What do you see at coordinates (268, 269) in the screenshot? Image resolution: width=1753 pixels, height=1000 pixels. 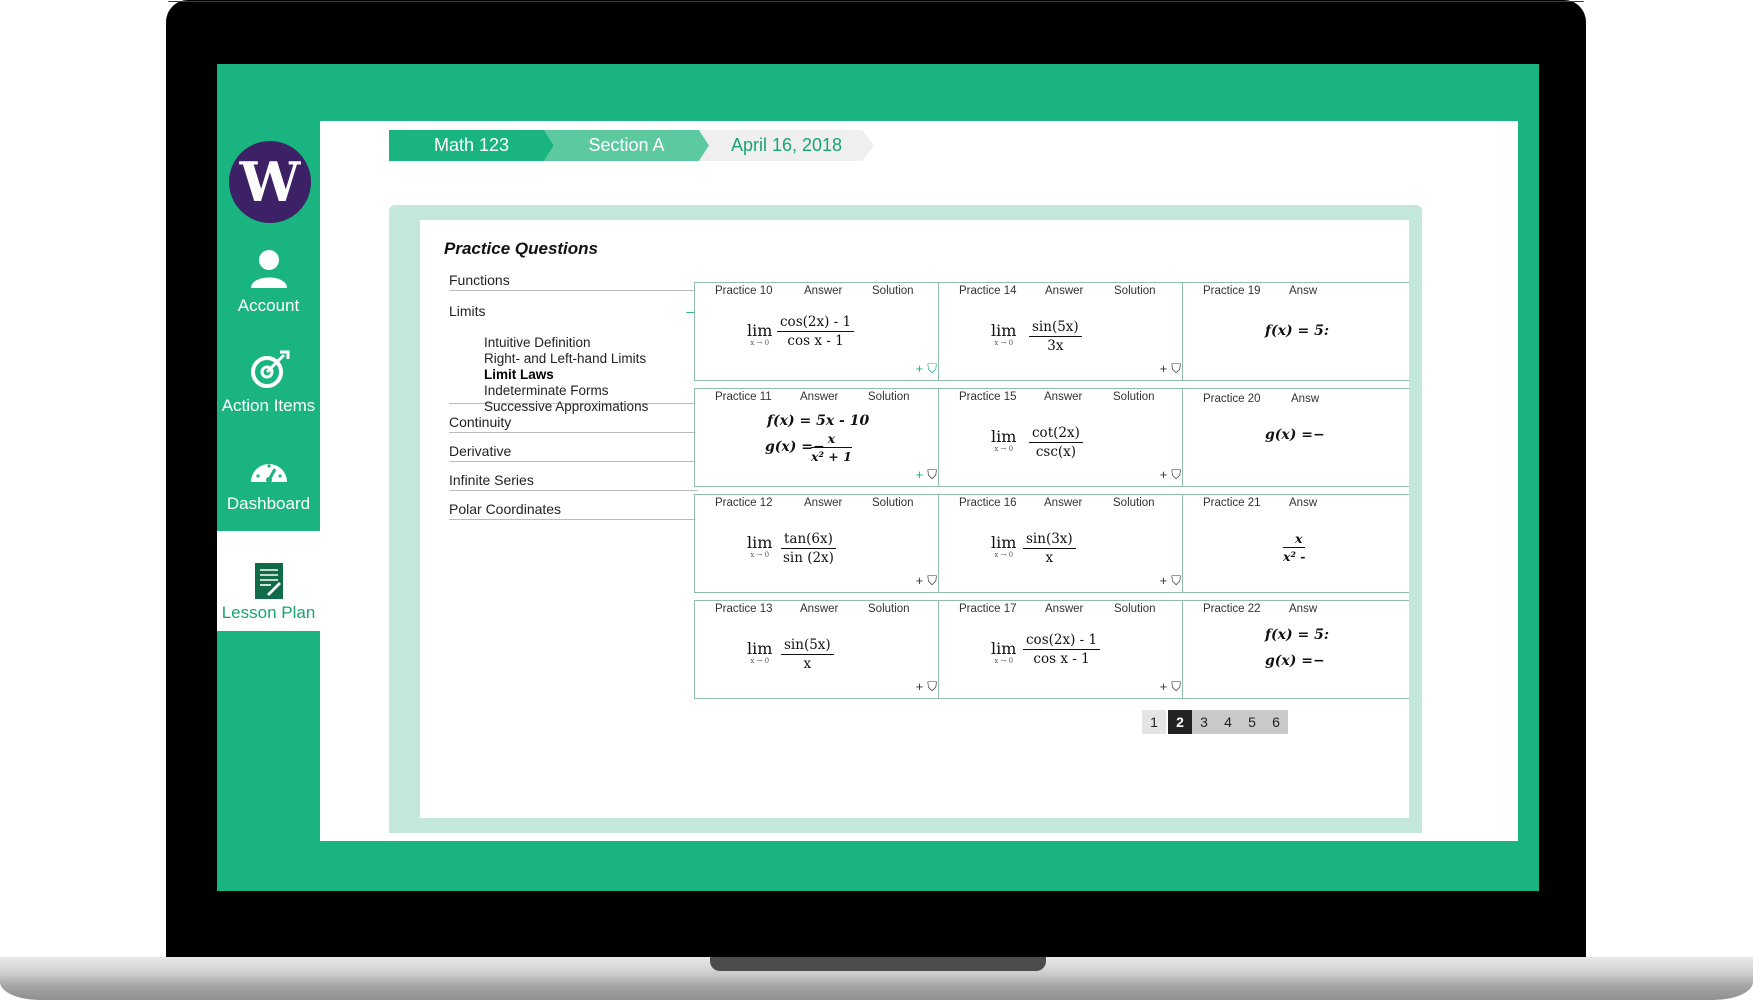 I see `person-icon` at bounding box center [268, 269].